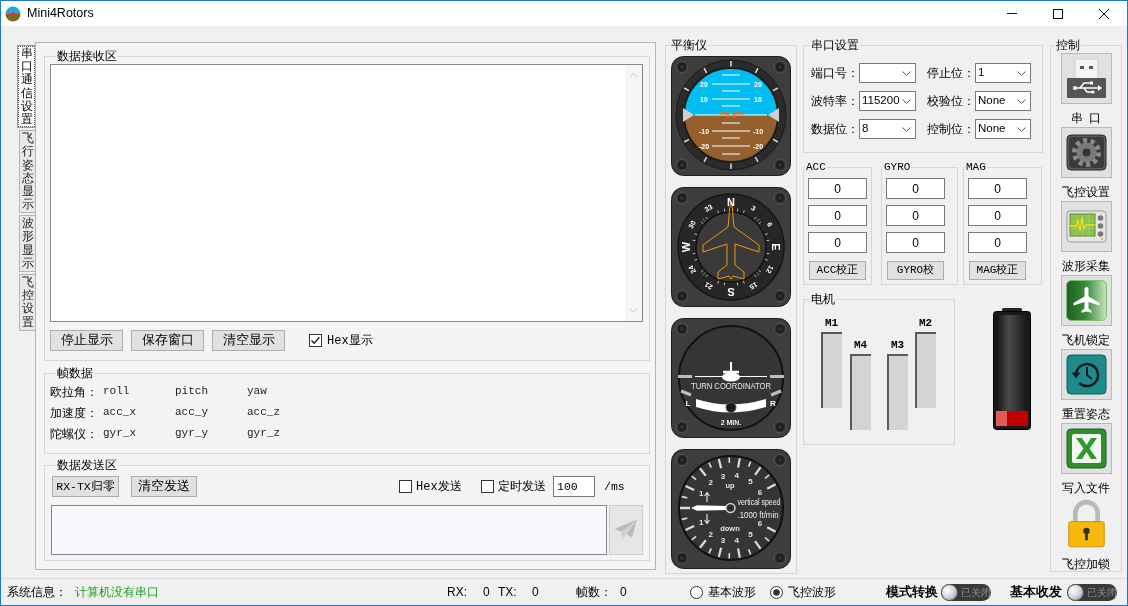 This screenshot has height=606, width=1128. What do you see at coordinates (730, 592) in the screenshot?
I see `radio-option: 基本波形` at bounding box center [730, 592].